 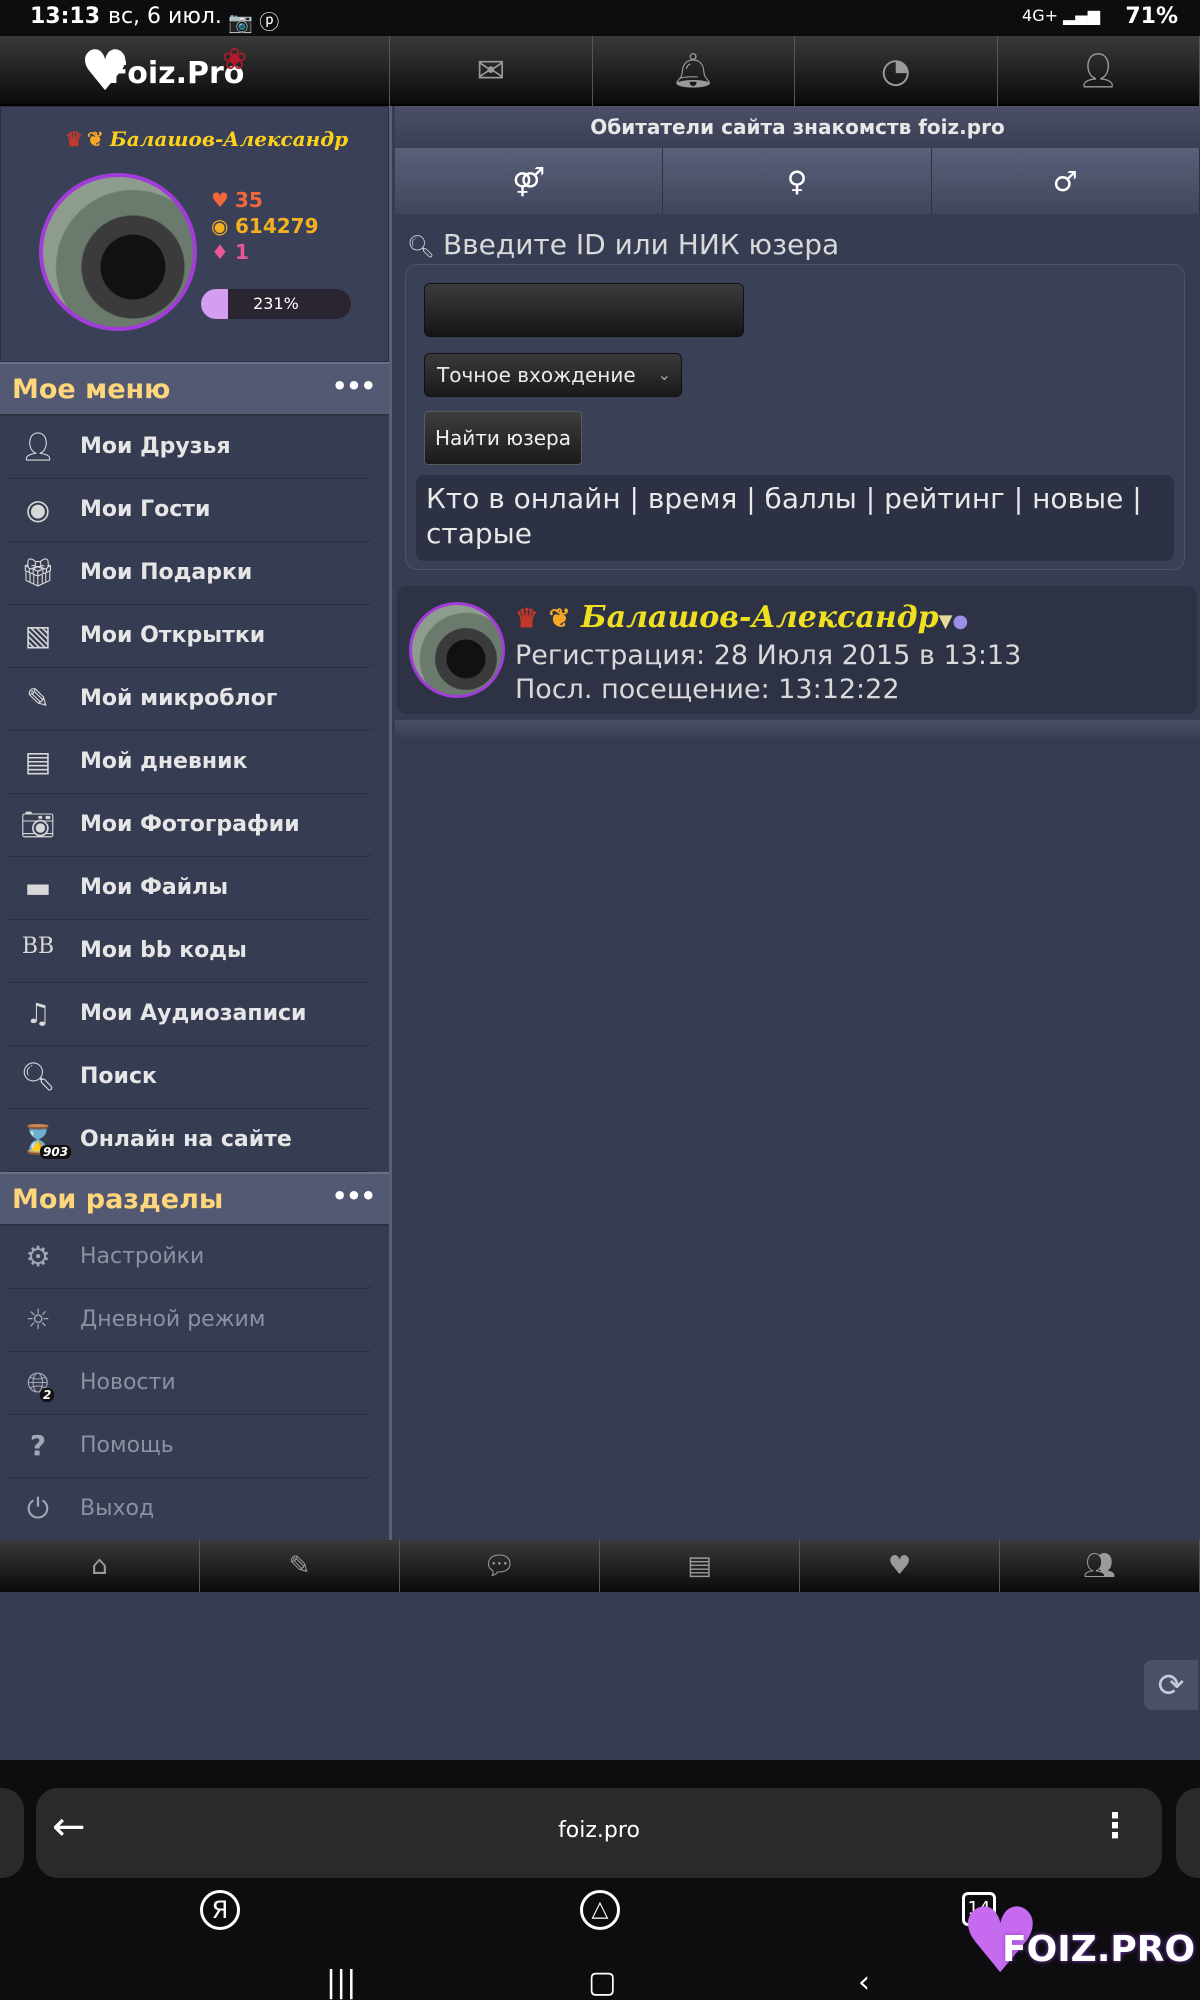 What do you see at coordinates (300, 1566) in the screenshot?
I see `pencil-icon: ✎` at bounding box center [300, 1566].